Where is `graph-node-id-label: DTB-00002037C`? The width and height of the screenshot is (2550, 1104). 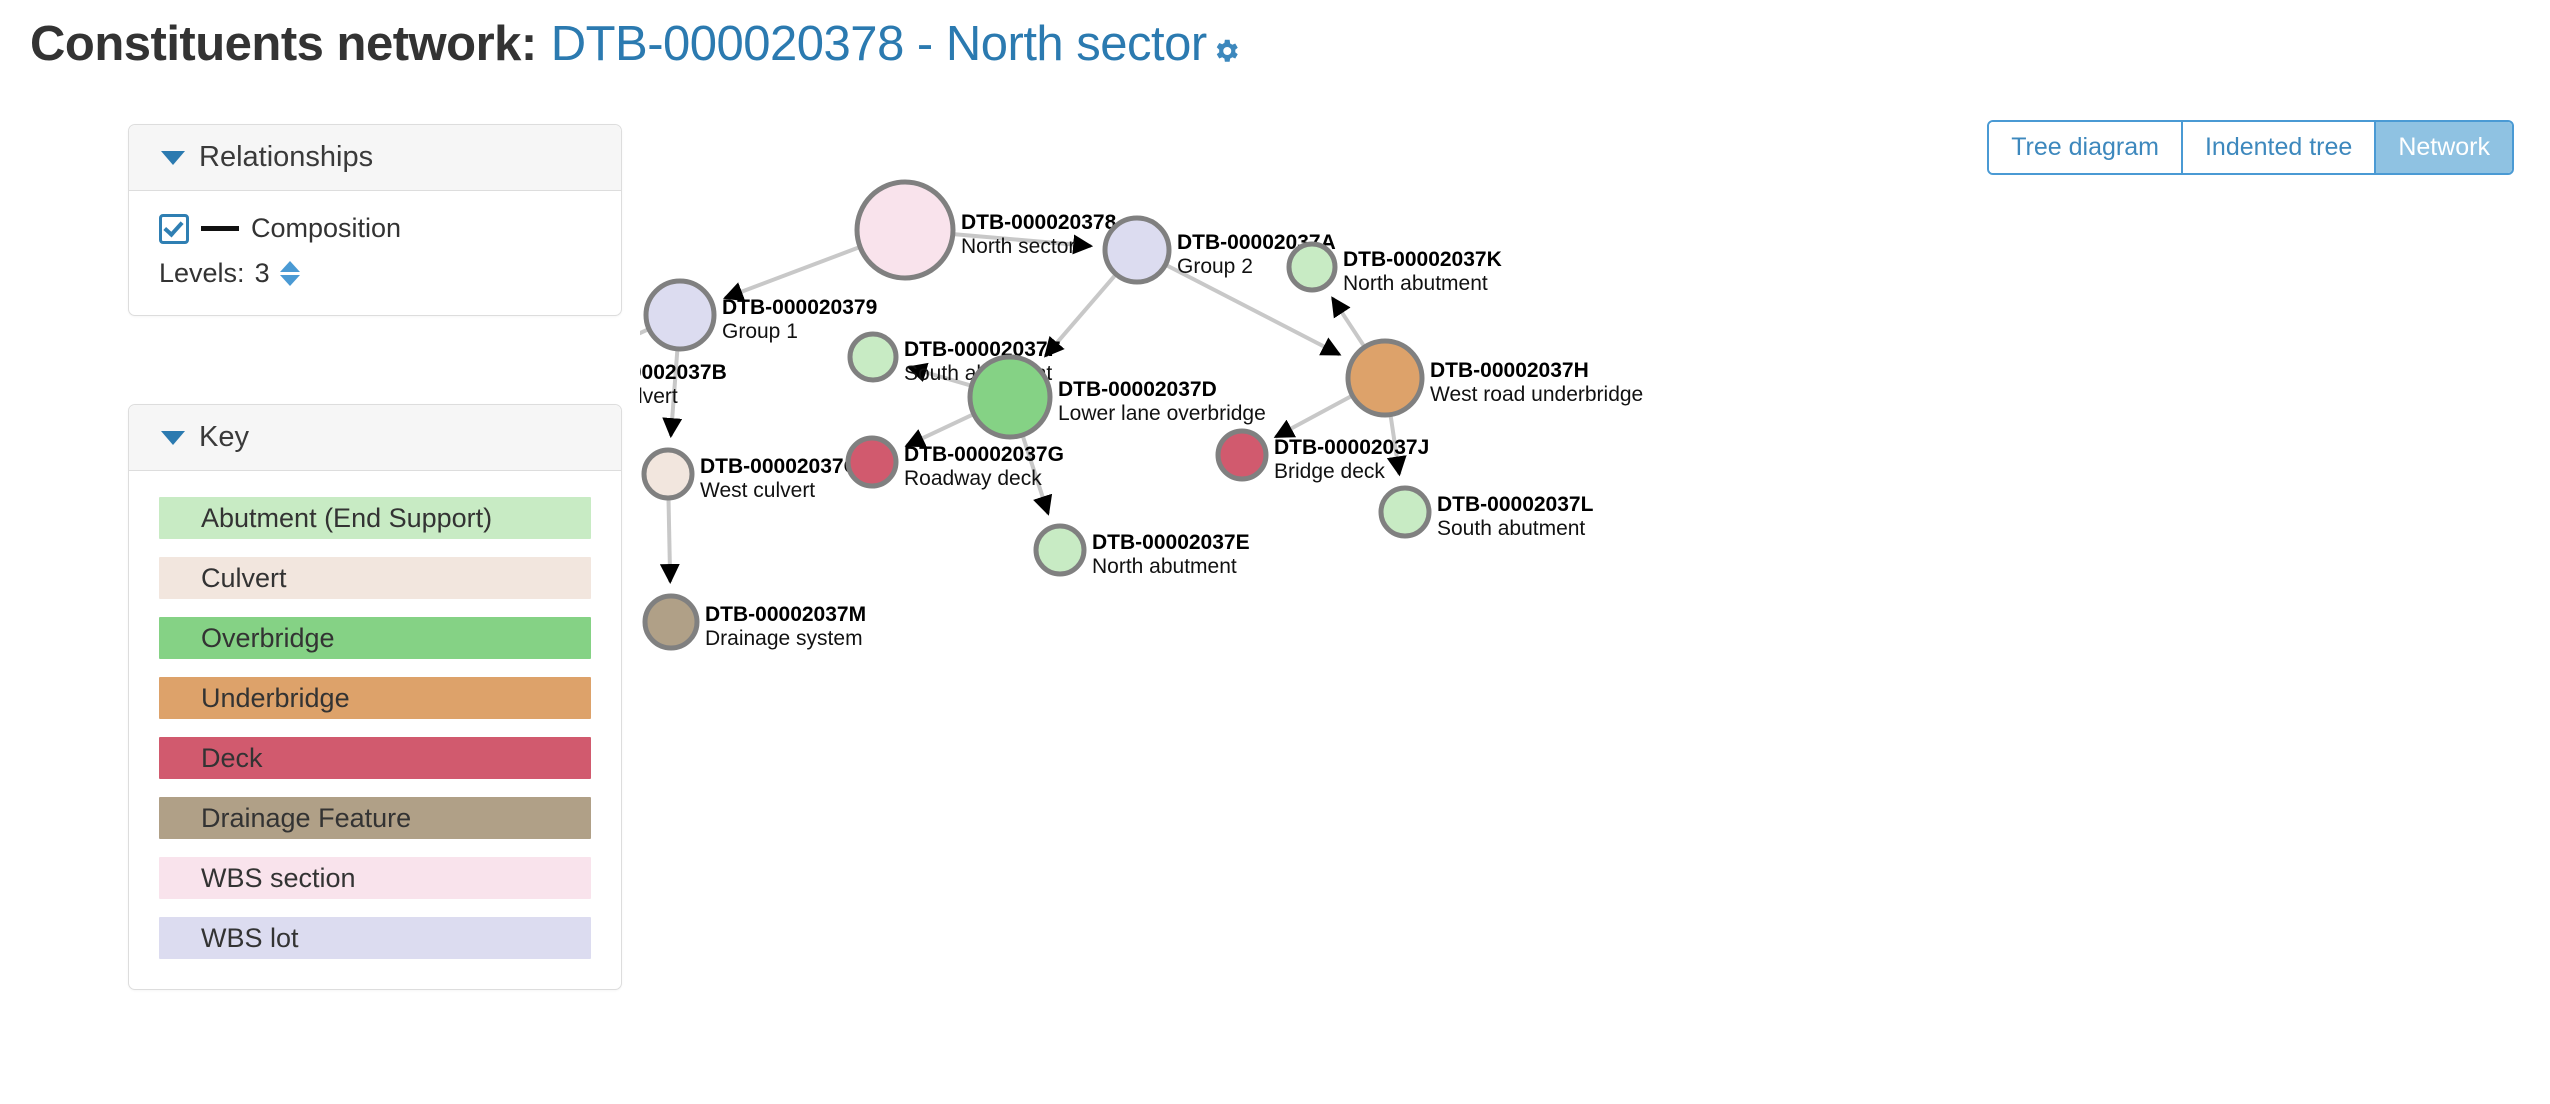
graph-node-id-label: DTB-00002037C is located at coordinates (779, 466).